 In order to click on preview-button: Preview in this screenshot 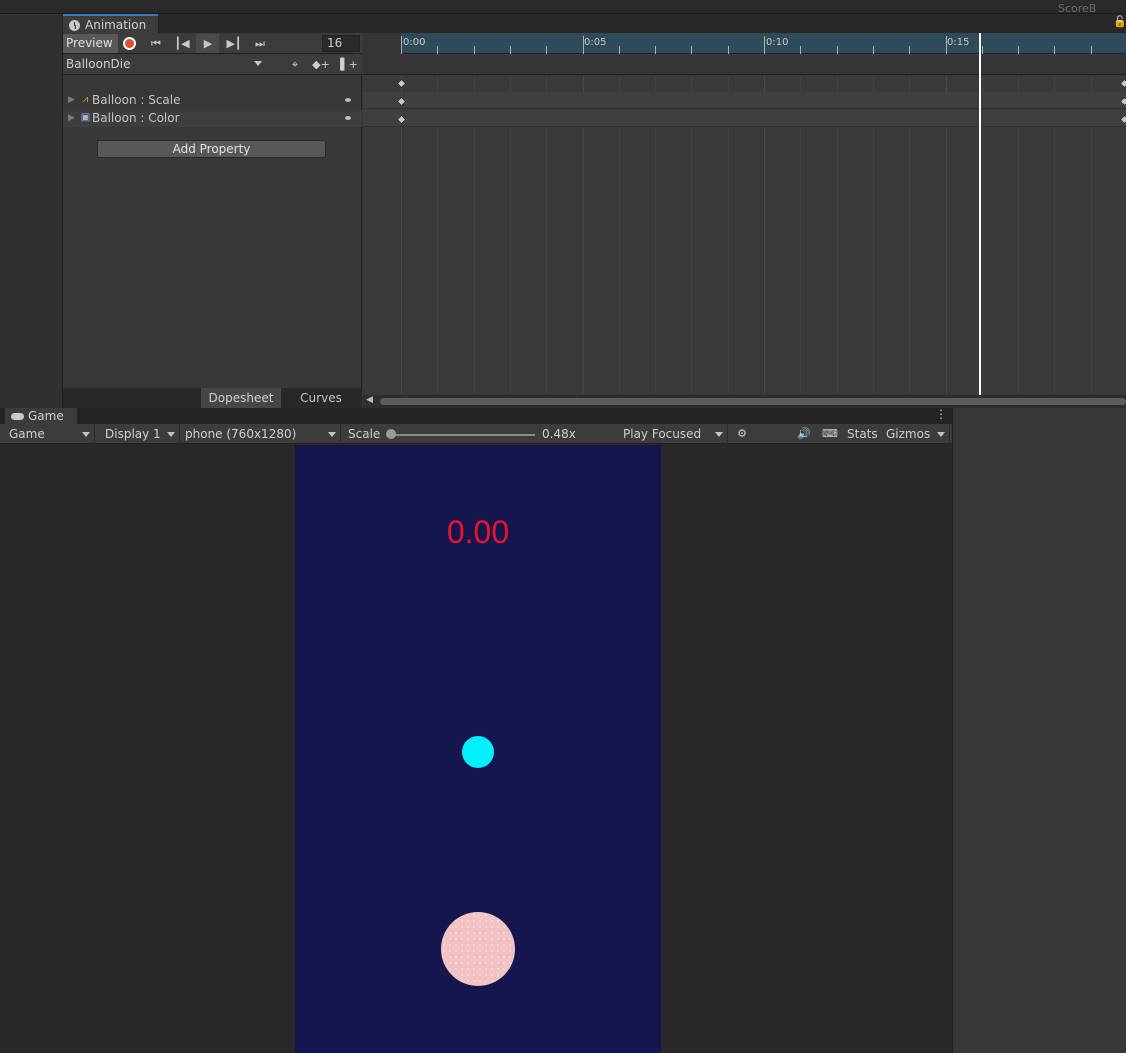, I will do `click(90, 43)`.